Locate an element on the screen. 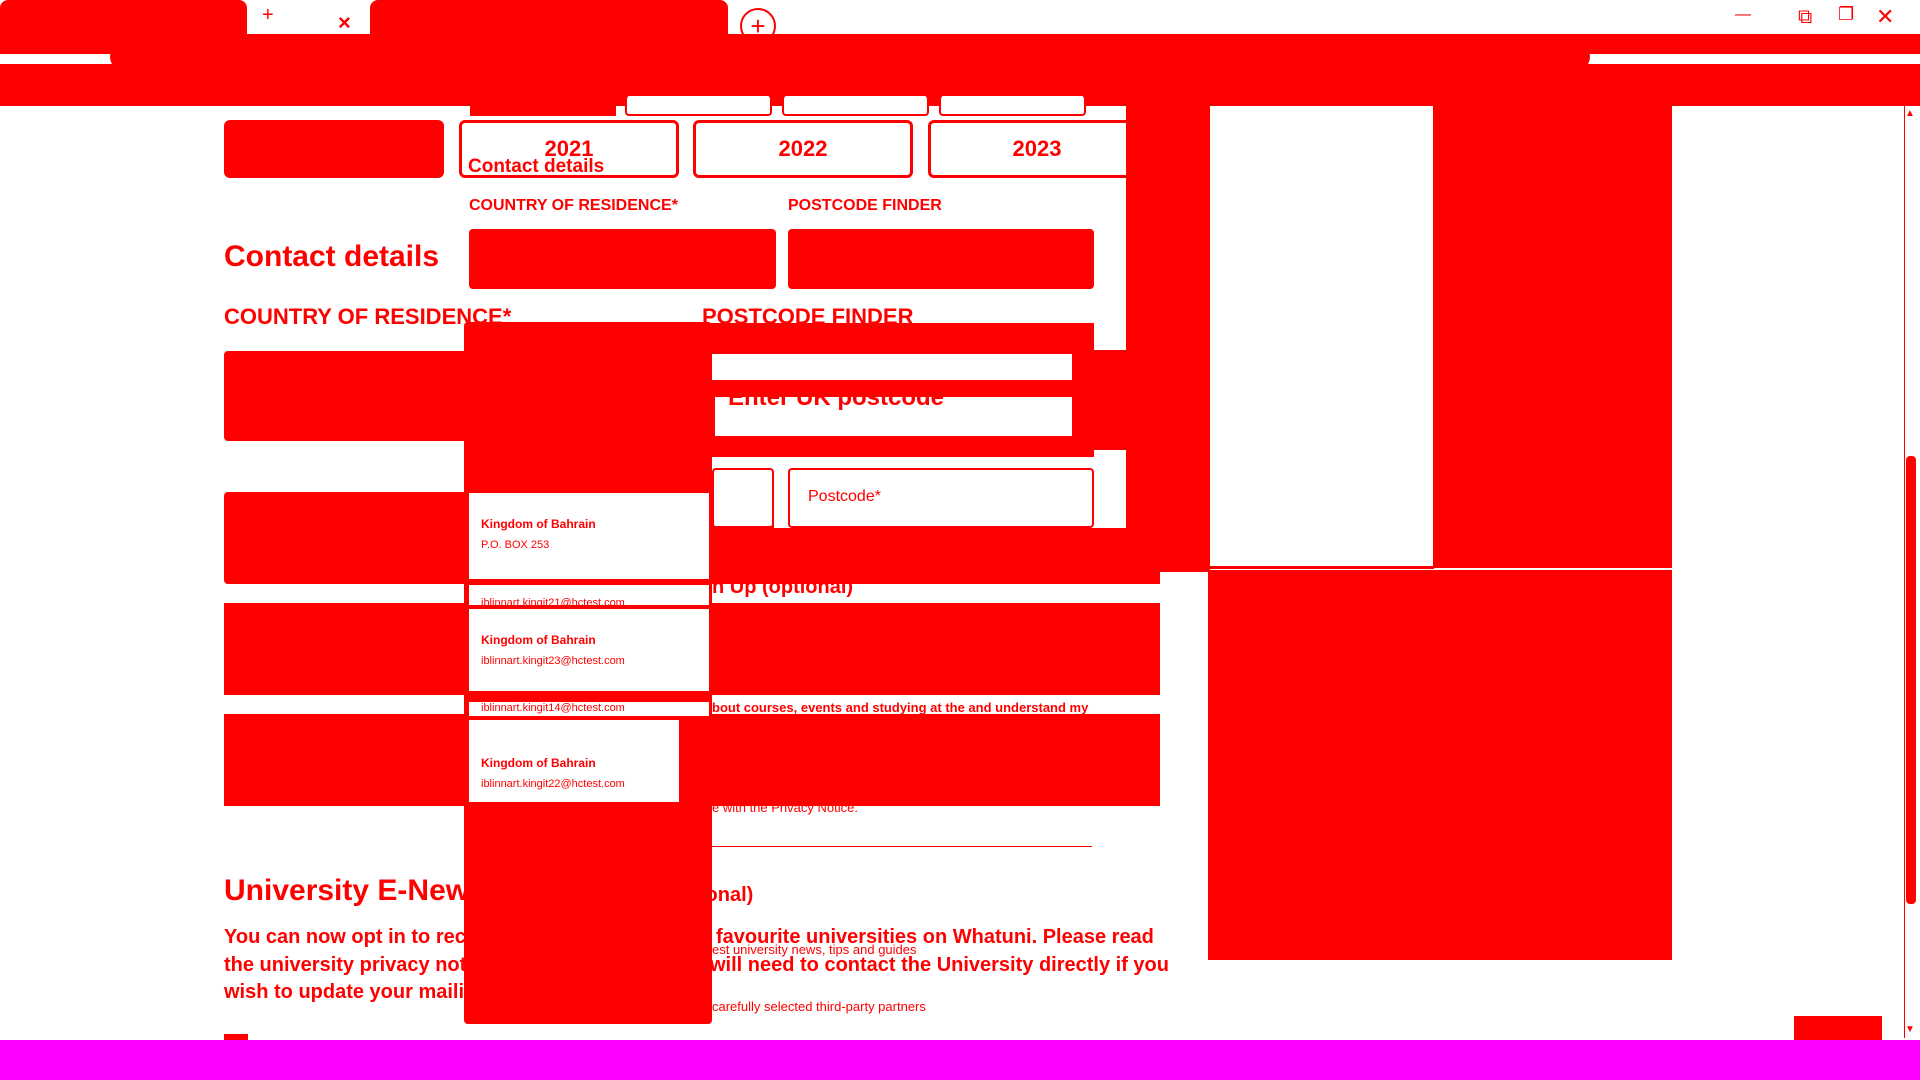 Image resolution: width=1920 pixels, height=1080 pixels. enews-body-line1: You can now opt in to recei is located at coordinates (353, 937).